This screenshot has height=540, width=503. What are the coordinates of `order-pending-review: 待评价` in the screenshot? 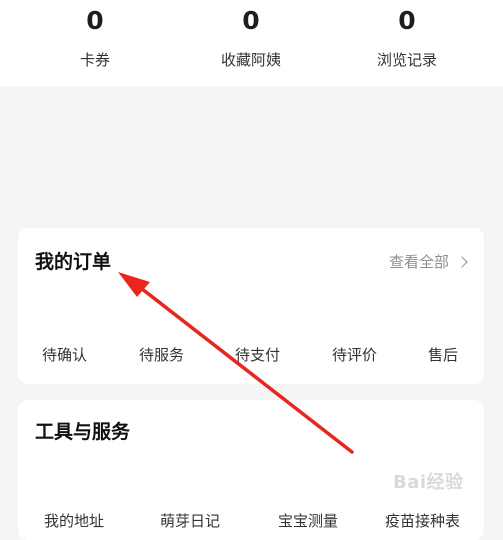 It's located at (354, 355).